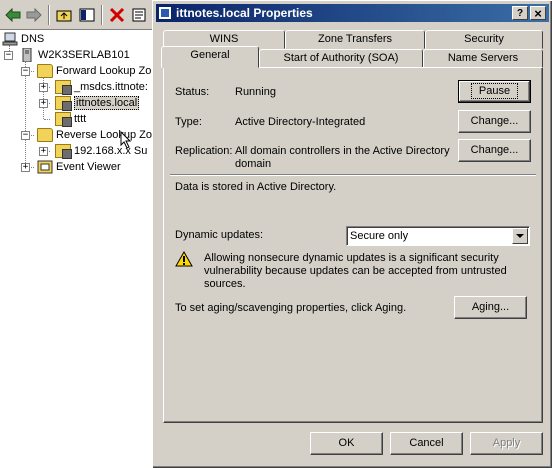 The height and width of the screenshot is (468, 552). What do you see at coordinates (484, 39) in the screenshot?
I see `tab-security: Security` at bounding box center [484, 39].